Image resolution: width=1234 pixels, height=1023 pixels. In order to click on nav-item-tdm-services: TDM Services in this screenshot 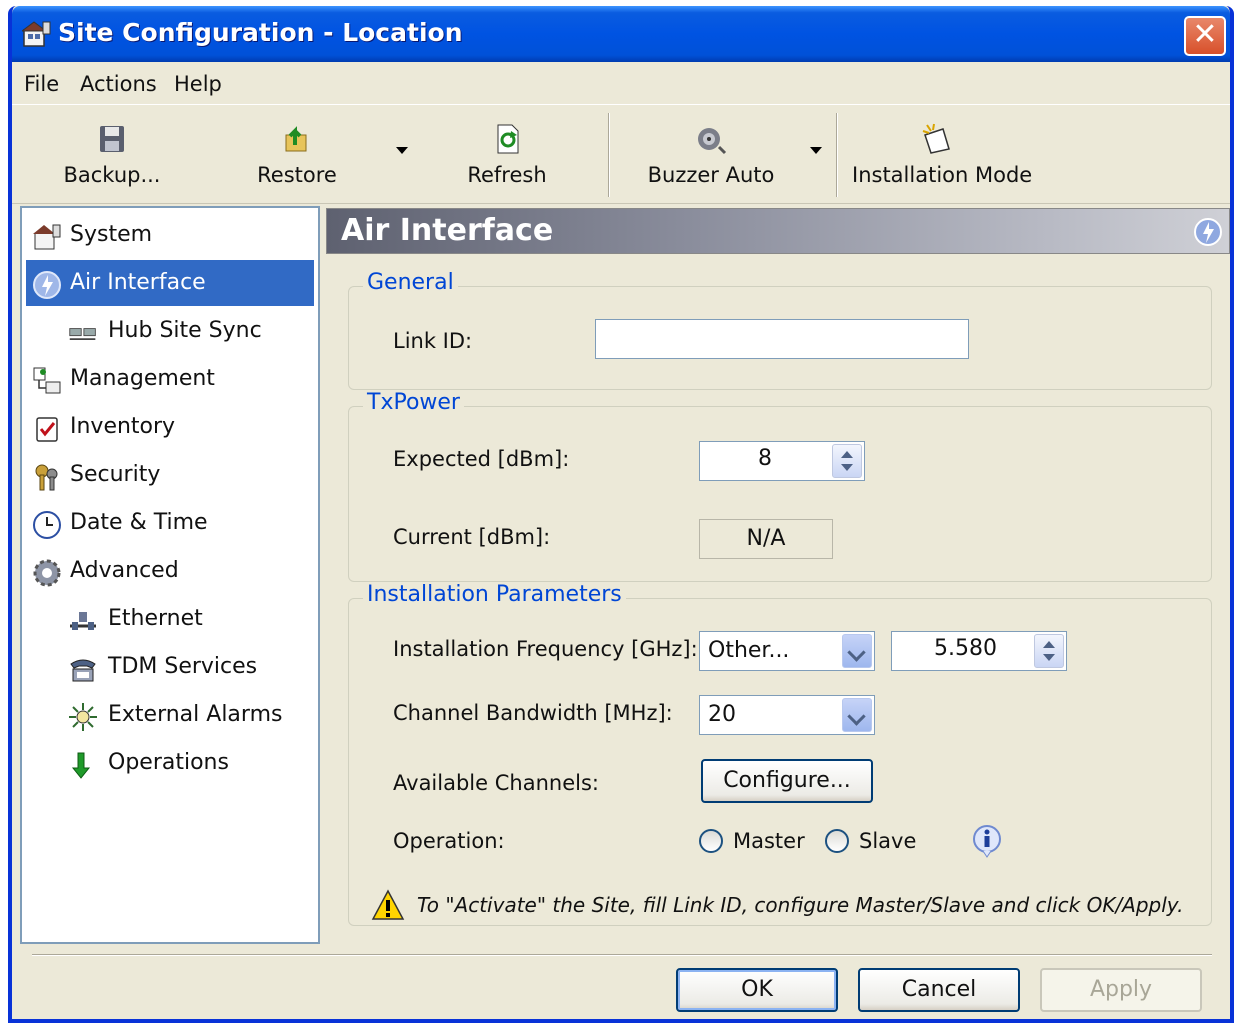, I will do `click(170, 667)`.